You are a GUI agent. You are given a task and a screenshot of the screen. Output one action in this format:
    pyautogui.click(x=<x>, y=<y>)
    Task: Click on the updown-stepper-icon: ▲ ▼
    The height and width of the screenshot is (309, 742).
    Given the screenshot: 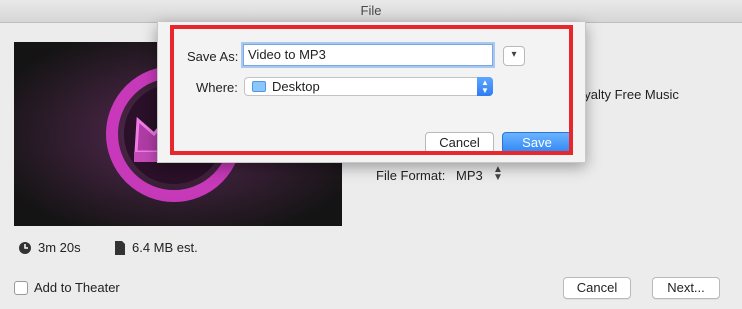 What is the action you would take?
    pyautogui.click(x=498, y=174)
    